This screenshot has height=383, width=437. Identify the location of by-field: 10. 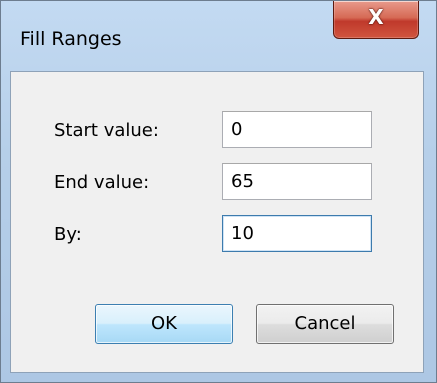
(297, 233).